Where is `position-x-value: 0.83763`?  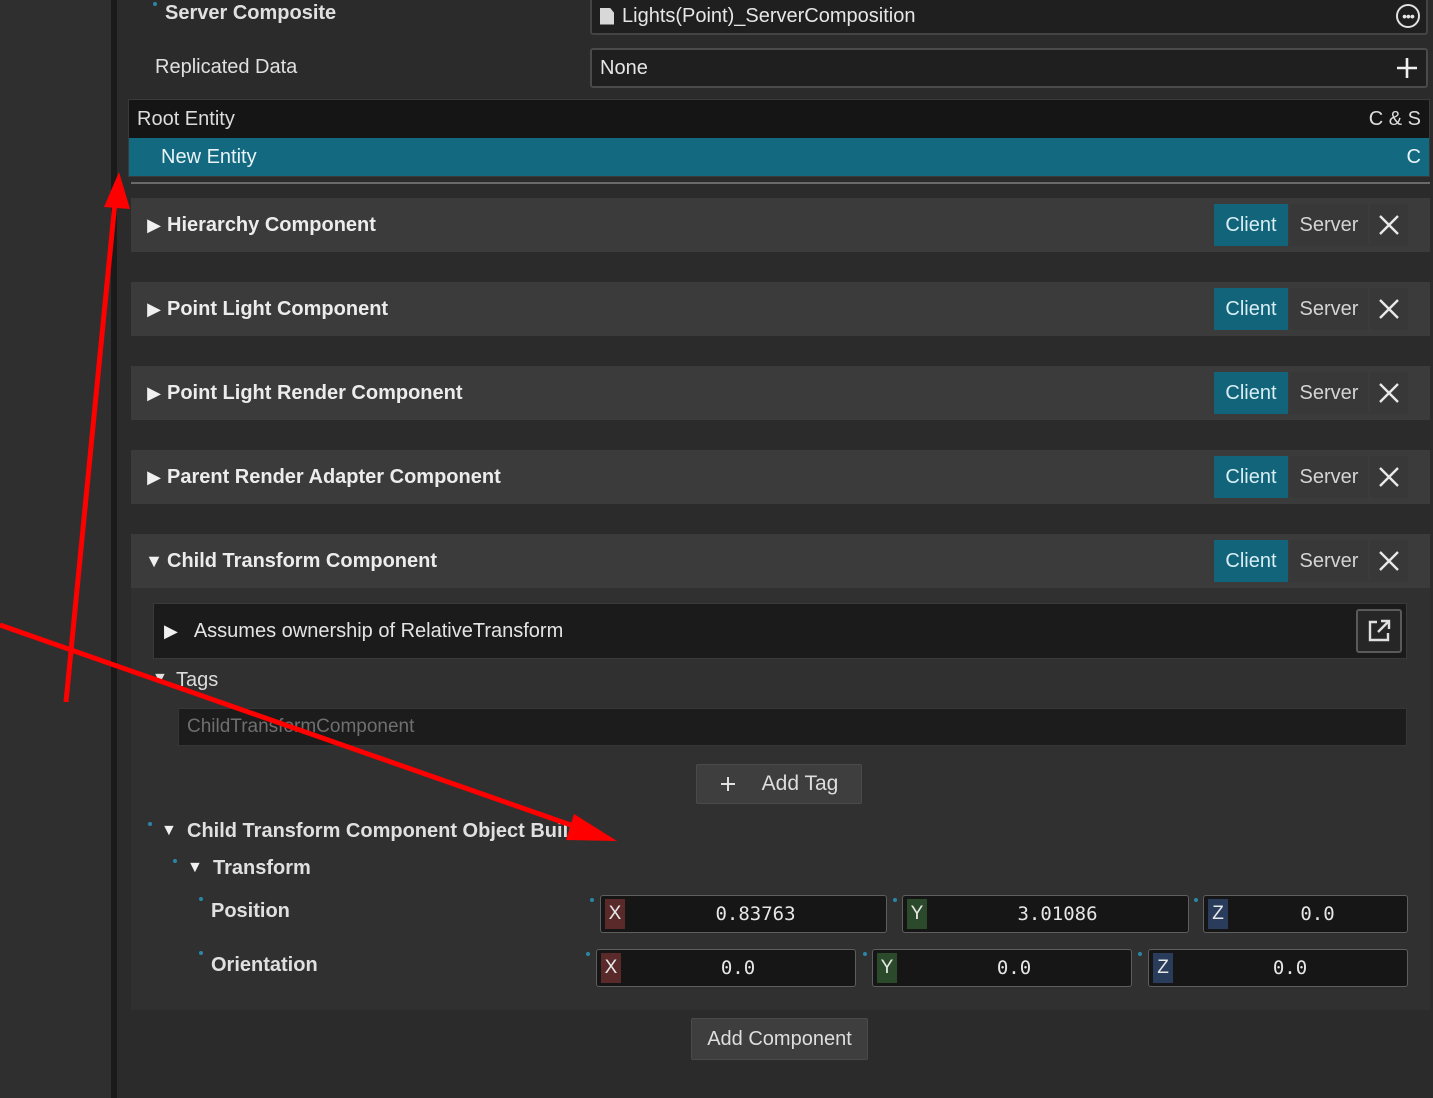 position-x-value: 0.83763 is located at coordinates (755, 914).